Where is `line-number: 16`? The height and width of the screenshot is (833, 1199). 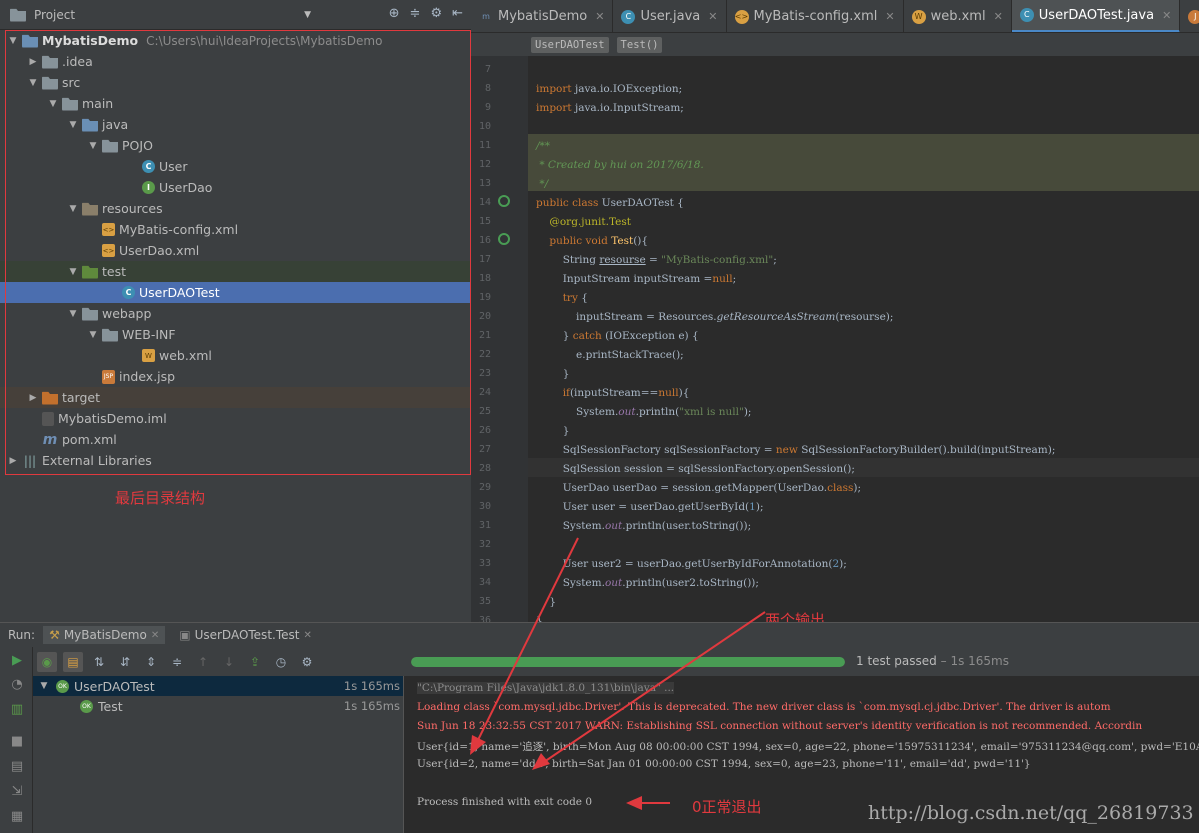 line-number: 16 is located at coordinates (484, 240).